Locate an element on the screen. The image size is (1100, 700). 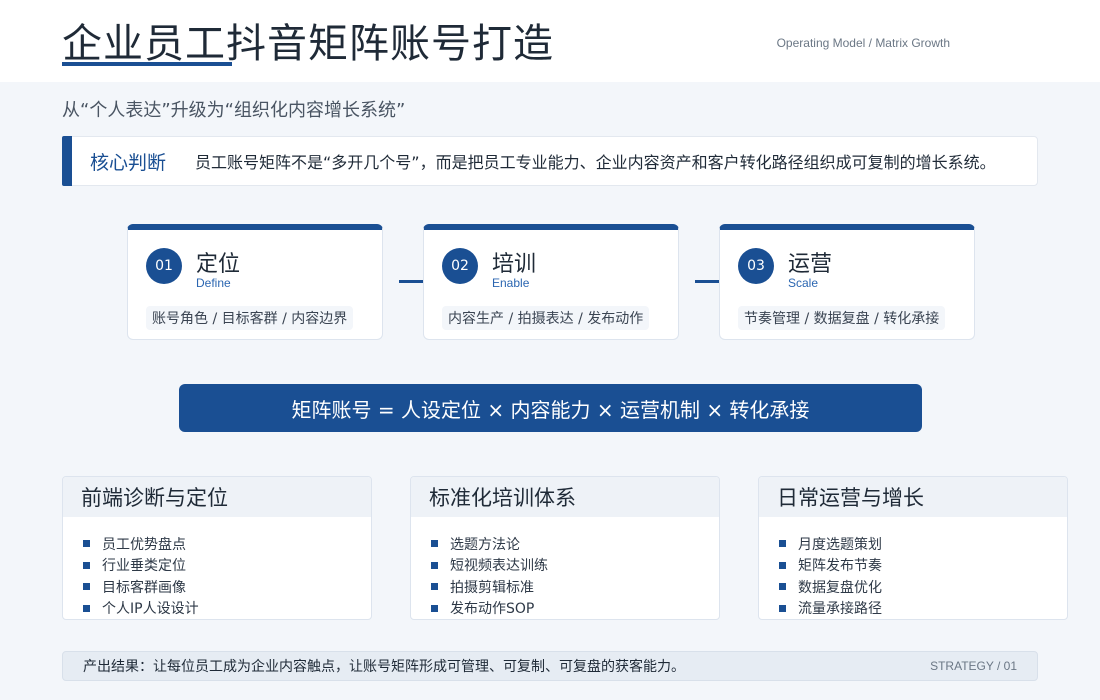
list-item: 拍摄剪辑标准 is located at coordinates (575, 587).